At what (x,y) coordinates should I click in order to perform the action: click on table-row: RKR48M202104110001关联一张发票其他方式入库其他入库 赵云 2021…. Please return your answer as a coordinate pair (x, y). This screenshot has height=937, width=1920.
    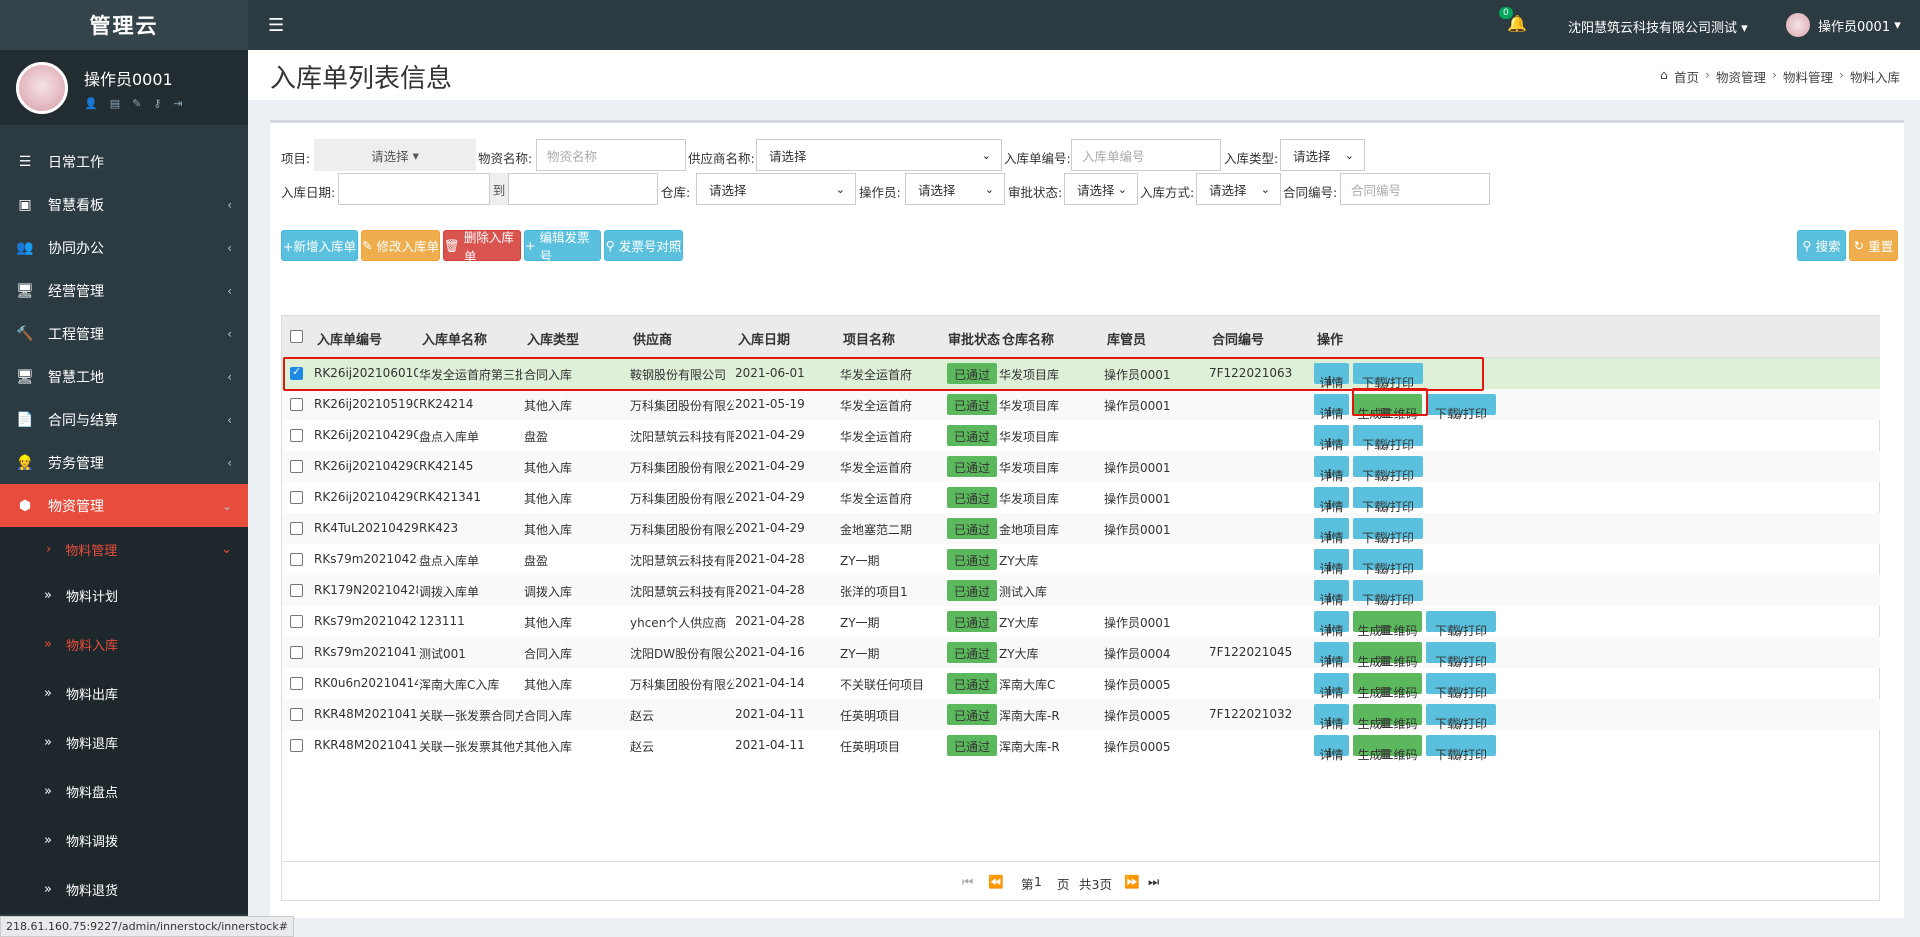
    Looking at the image, I should click on (1081, 746).